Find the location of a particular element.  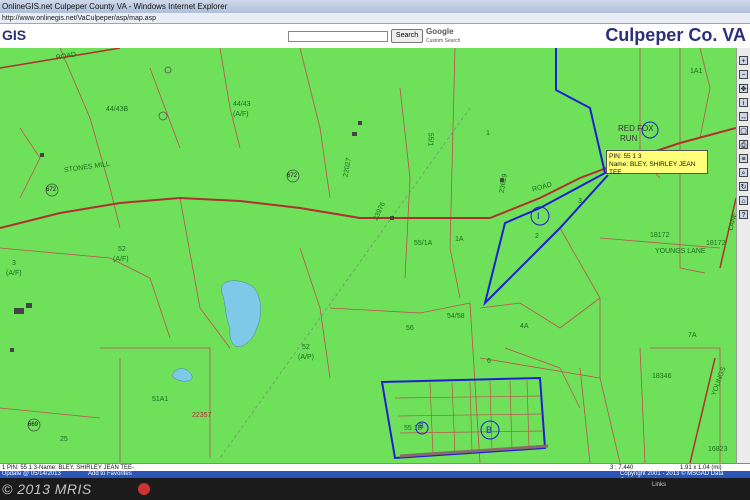

parcel-label: 2 is located at coordinates (537, 236).